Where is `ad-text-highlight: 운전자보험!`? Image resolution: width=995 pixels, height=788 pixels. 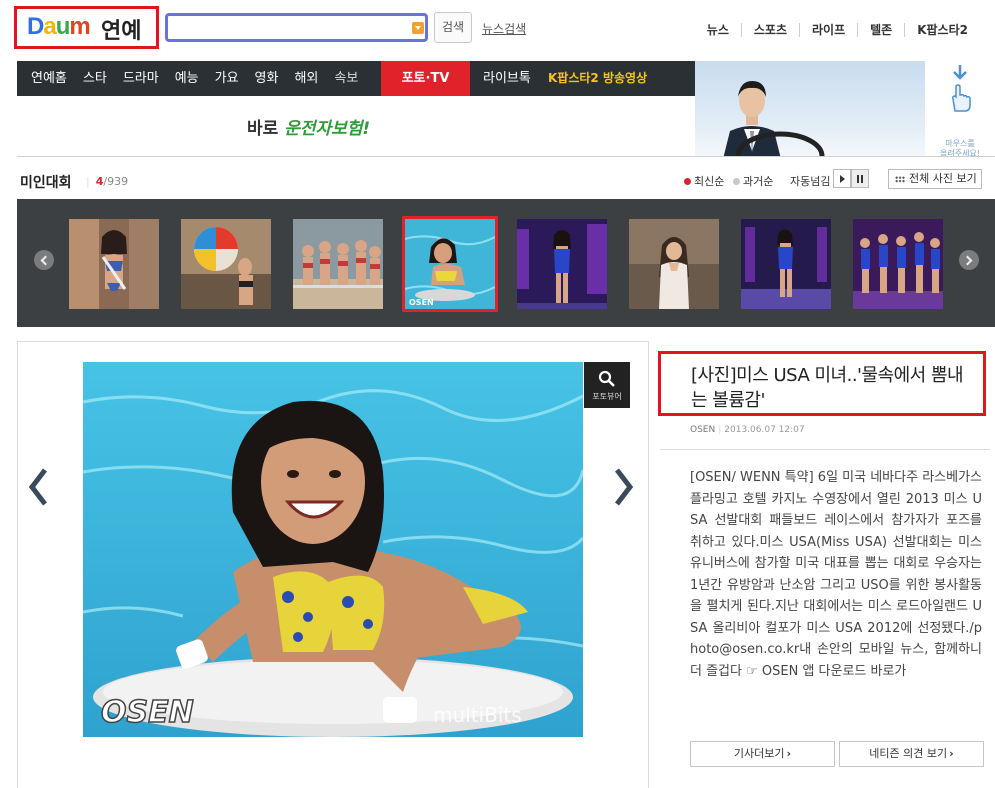
ad-text-highlight: 운전자보험! is located at coordinates (327, 129).